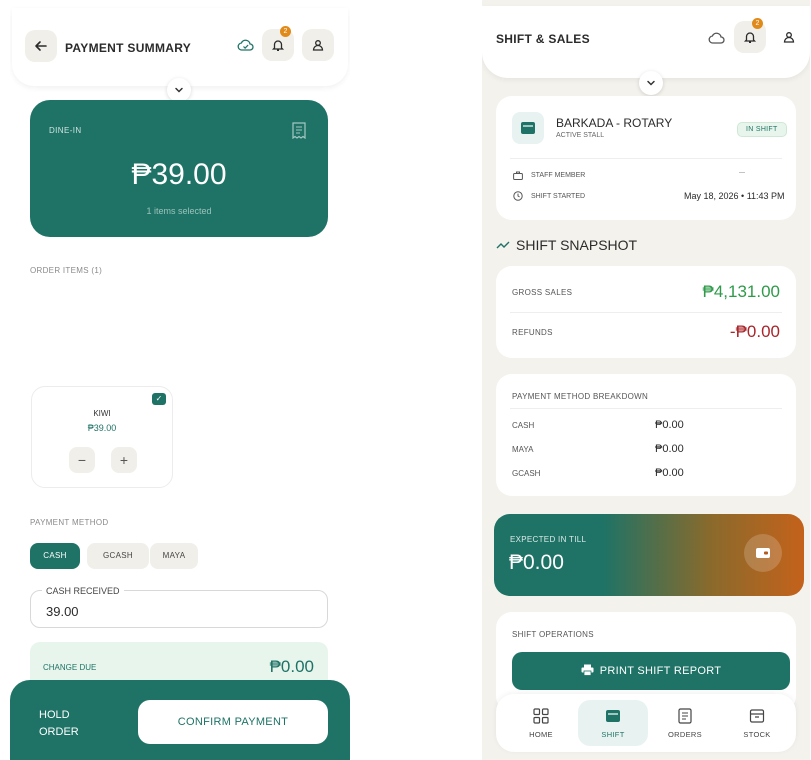 The width and height of the screenshot is (811, 760). Describe the element at coordinates (179, 211) in the screenshot. I see `items-selected-text: 1 items selected` at that location.